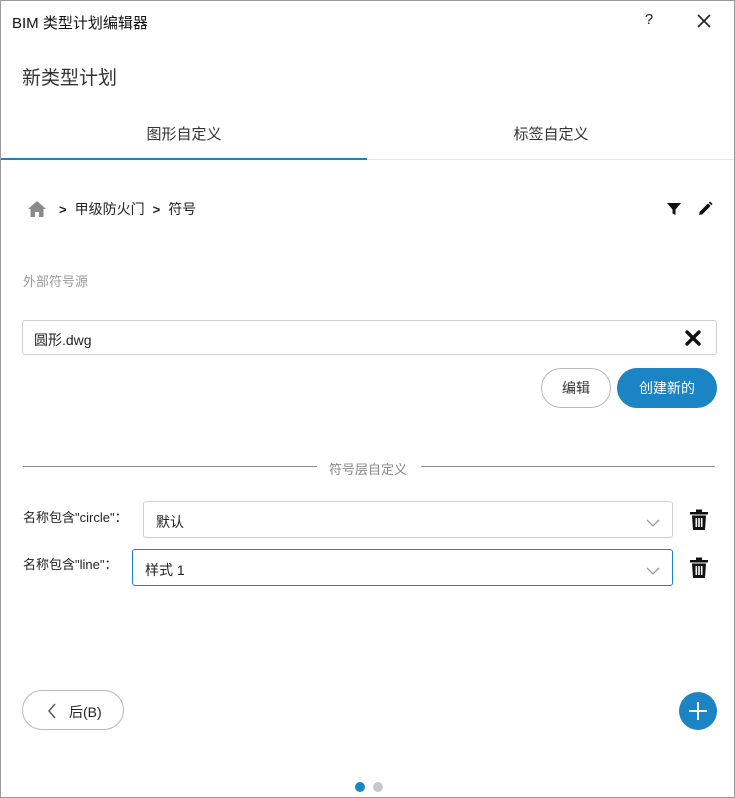 The height and width of the screenshot is (798, 735). I want to click on page-title: 新类型计划, so click(70, 78).